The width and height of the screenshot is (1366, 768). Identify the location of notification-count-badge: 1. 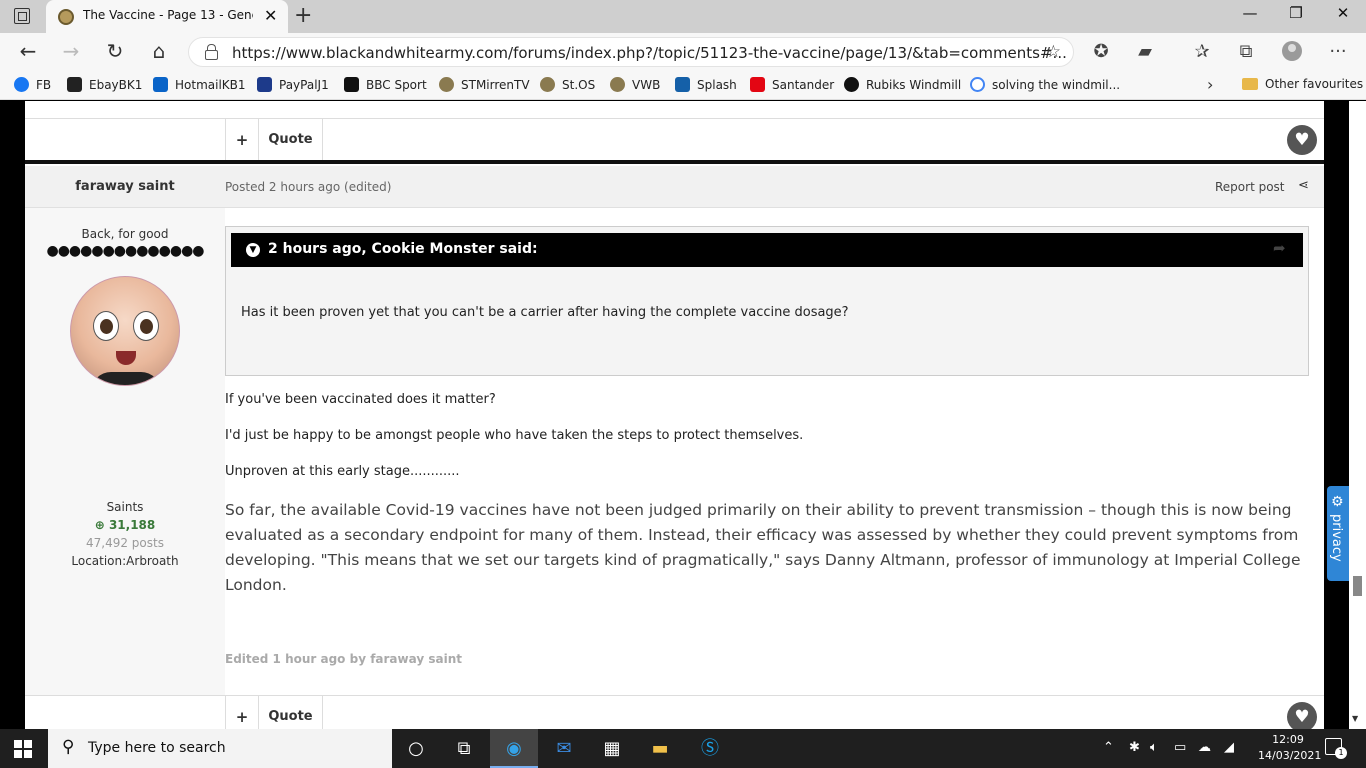
(1341, 753).